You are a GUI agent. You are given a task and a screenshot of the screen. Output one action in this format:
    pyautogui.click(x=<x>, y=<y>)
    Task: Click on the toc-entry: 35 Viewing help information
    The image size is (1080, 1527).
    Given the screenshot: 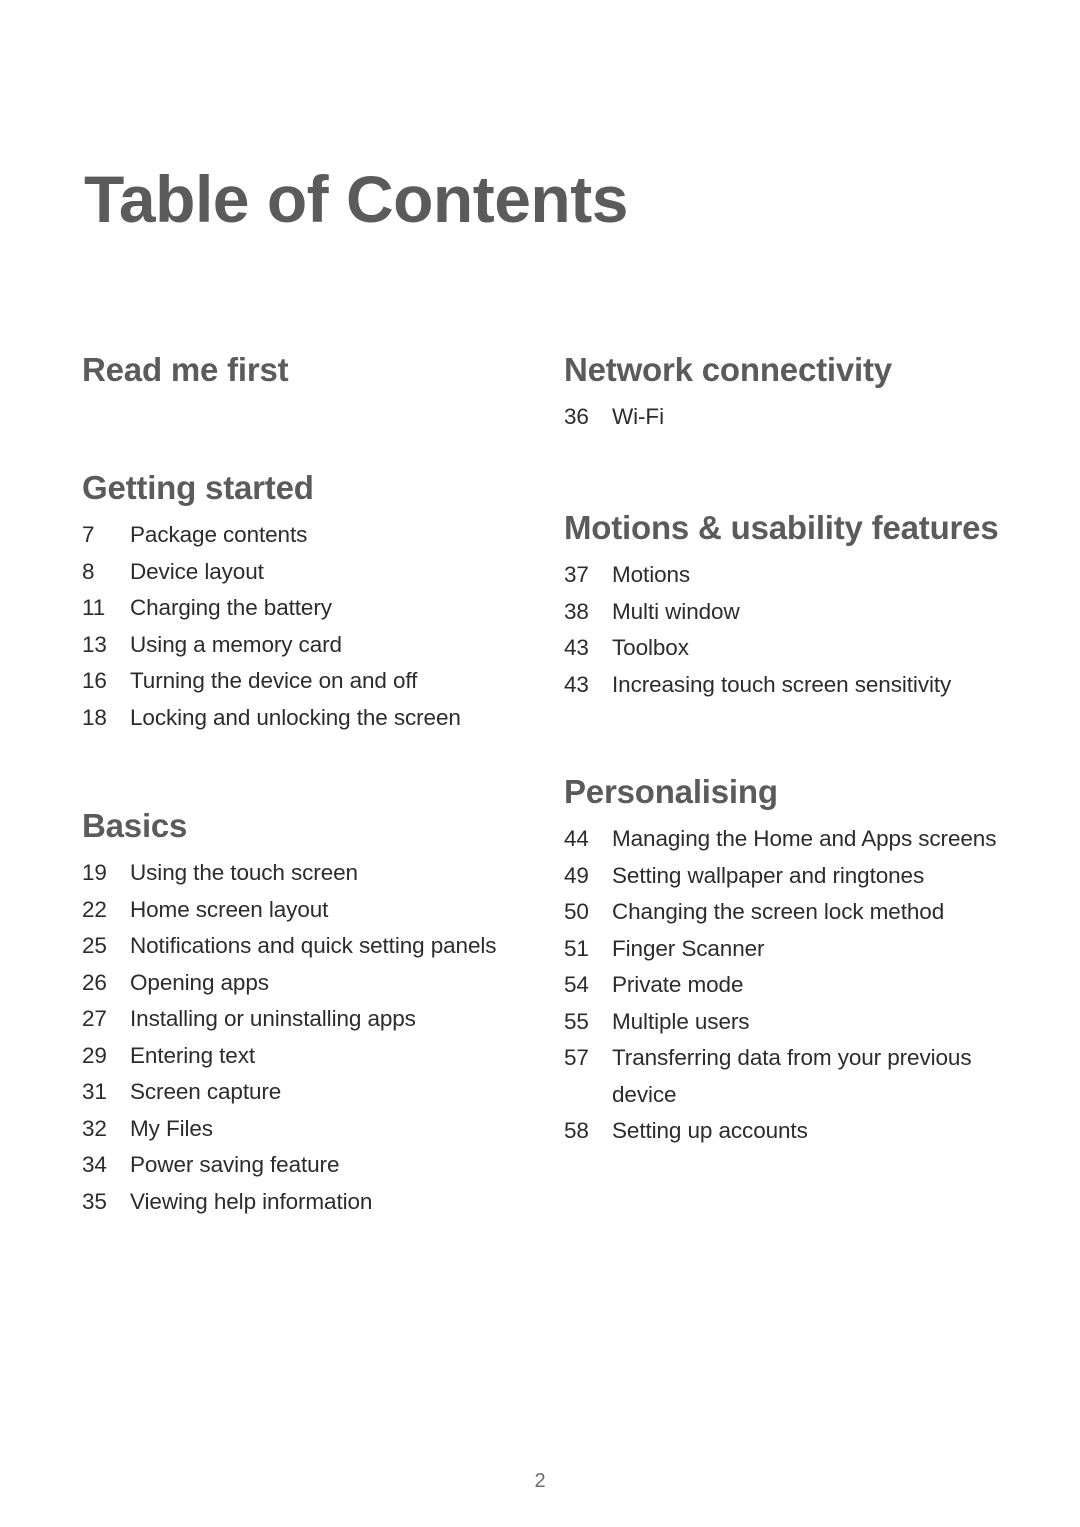 What is the action you would take?
    pyautogui.click(x=307, y=1202)
    